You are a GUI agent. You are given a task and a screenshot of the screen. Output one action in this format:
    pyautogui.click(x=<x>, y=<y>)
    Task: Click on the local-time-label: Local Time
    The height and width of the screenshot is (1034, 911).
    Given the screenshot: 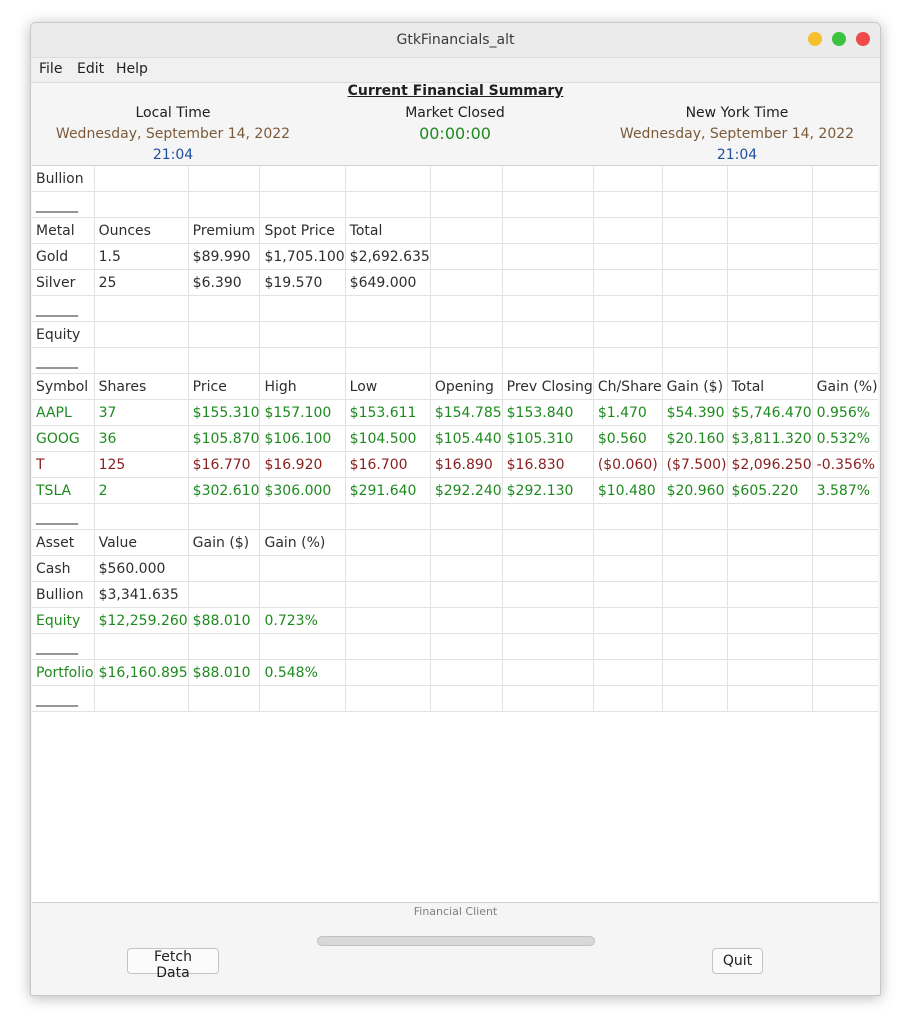 What is the action you would take?
    pyautogui.click(x=173, y=113)
    